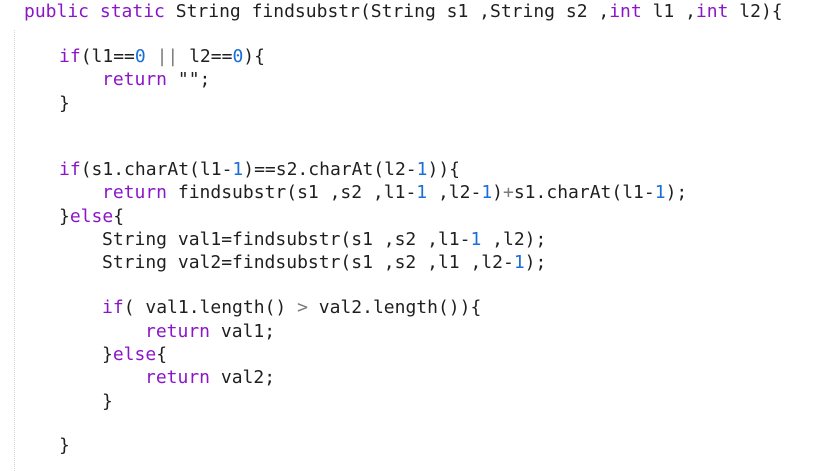  Describe the element at coordinates (286, 239) in the screenshot. I see `code-token: String val1=findsubstr(s1 ,s2 ,l1-` at that location.